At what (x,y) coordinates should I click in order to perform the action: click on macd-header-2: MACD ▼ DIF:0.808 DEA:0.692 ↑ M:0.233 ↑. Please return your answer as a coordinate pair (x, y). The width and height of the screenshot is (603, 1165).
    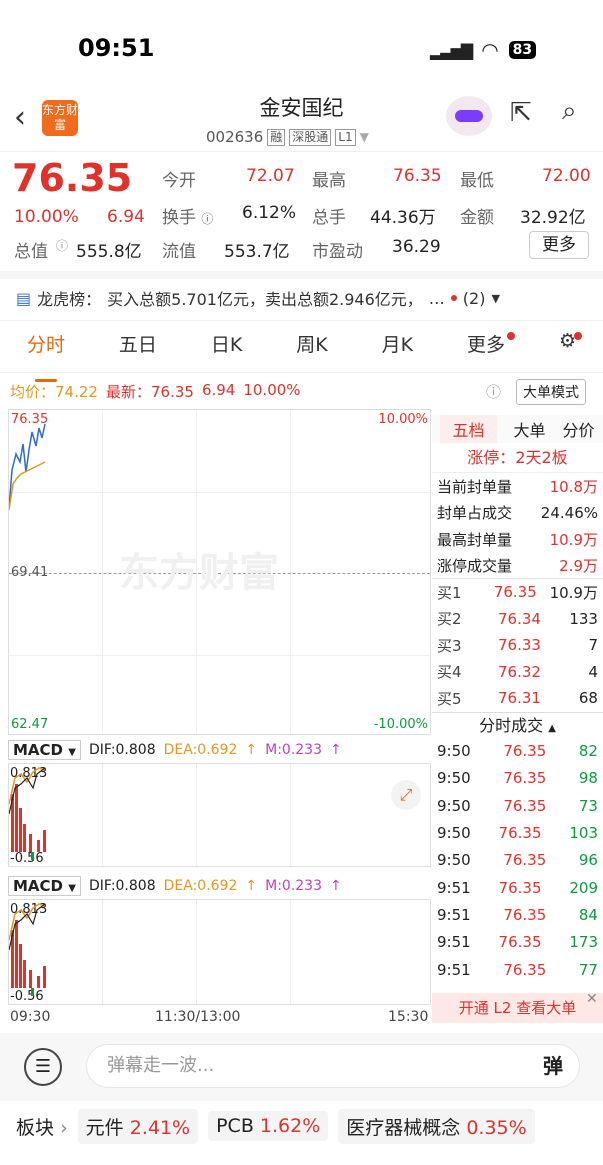
    Looking at the image, I should click on (219, 886).